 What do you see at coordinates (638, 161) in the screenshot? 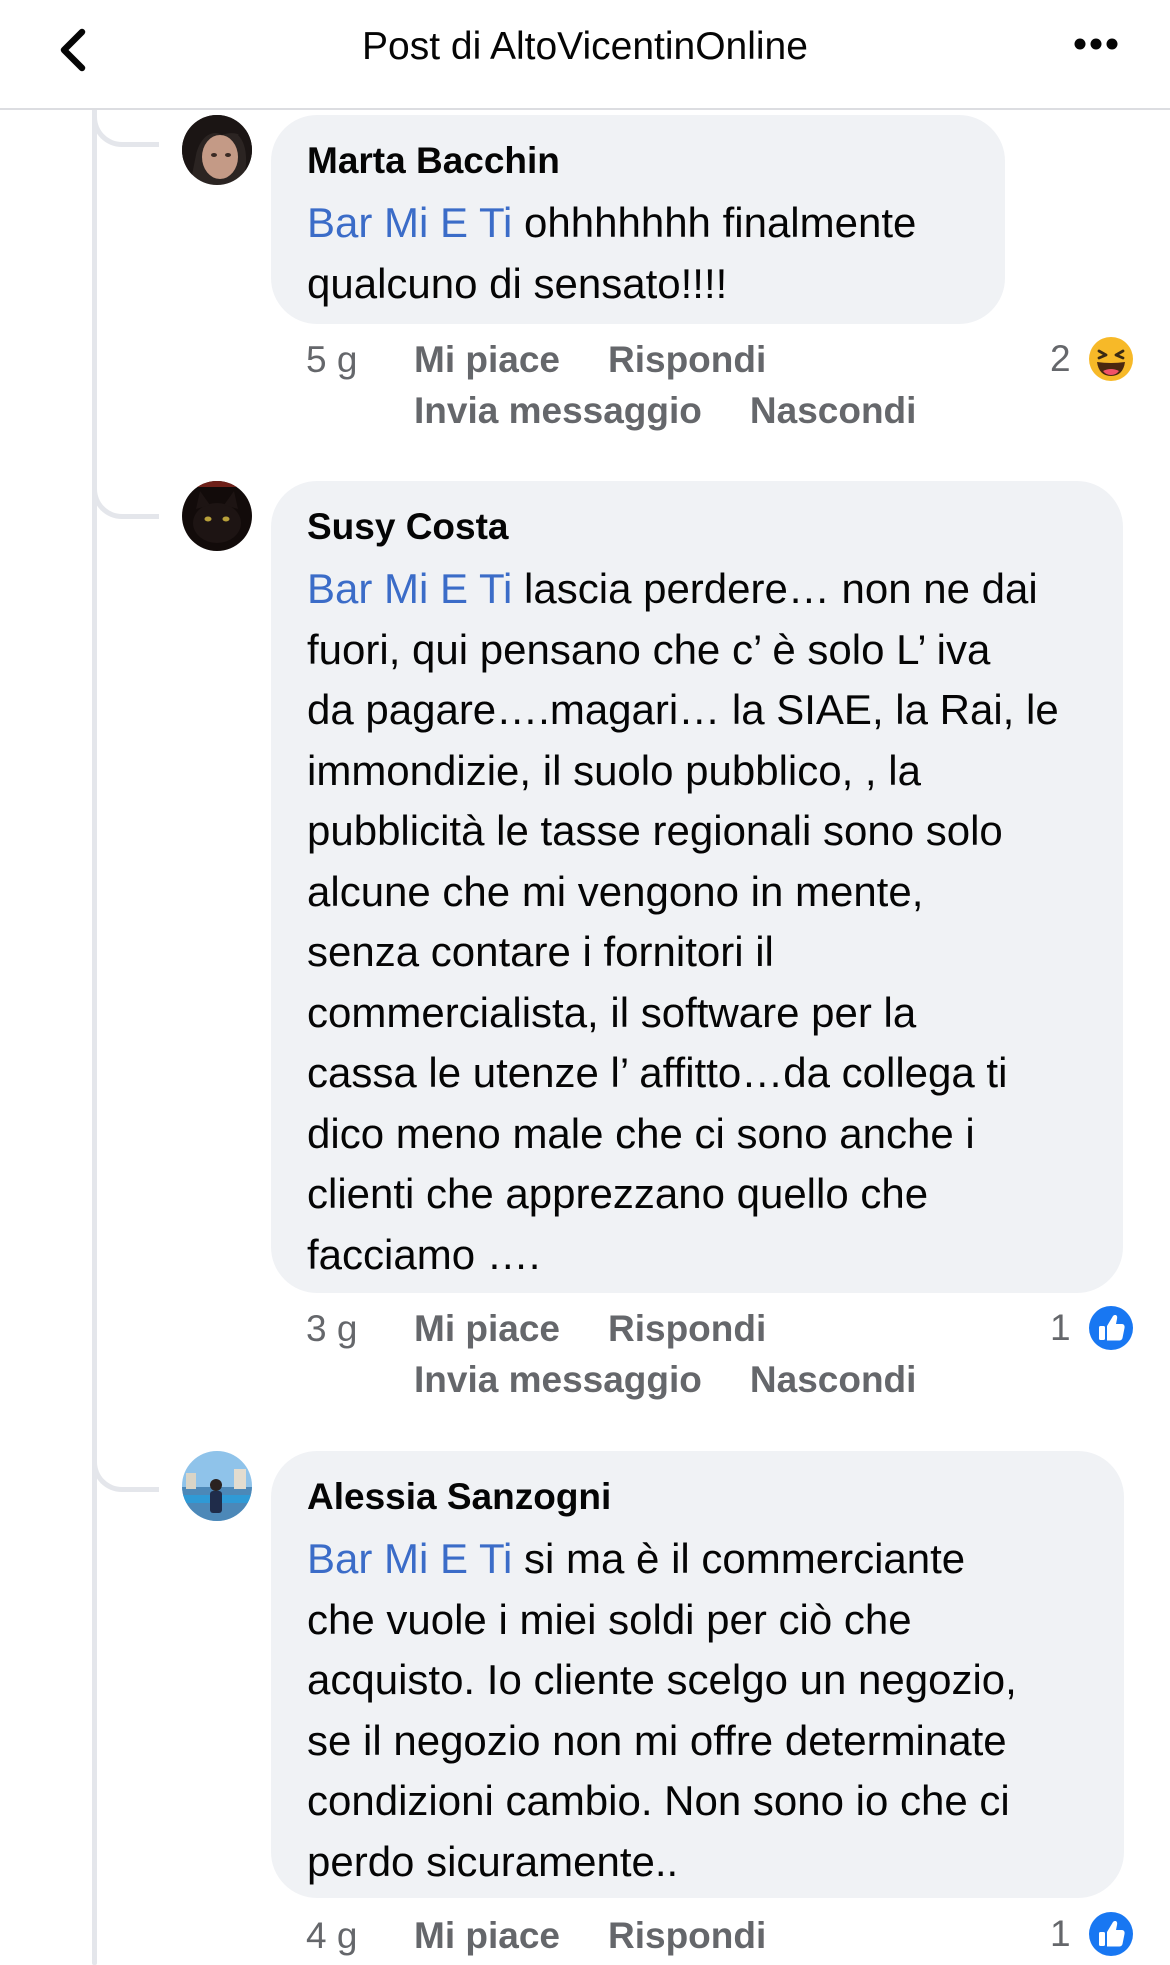
I see `comment-author: Marta Bacchin` at bounding box center [638, 161].